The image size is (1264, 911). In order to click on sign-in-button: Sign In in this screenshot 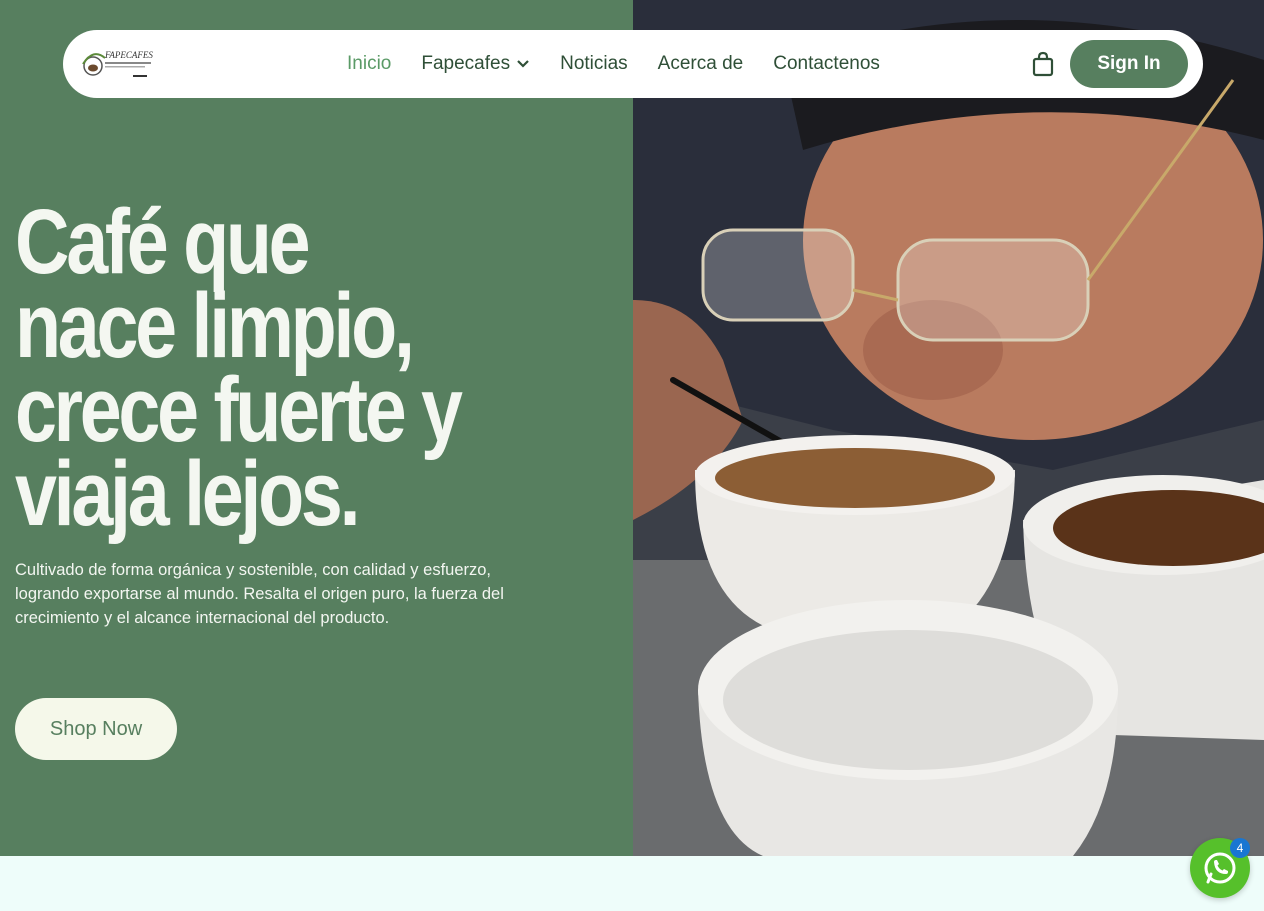, I will do `click(1129, 64)`.